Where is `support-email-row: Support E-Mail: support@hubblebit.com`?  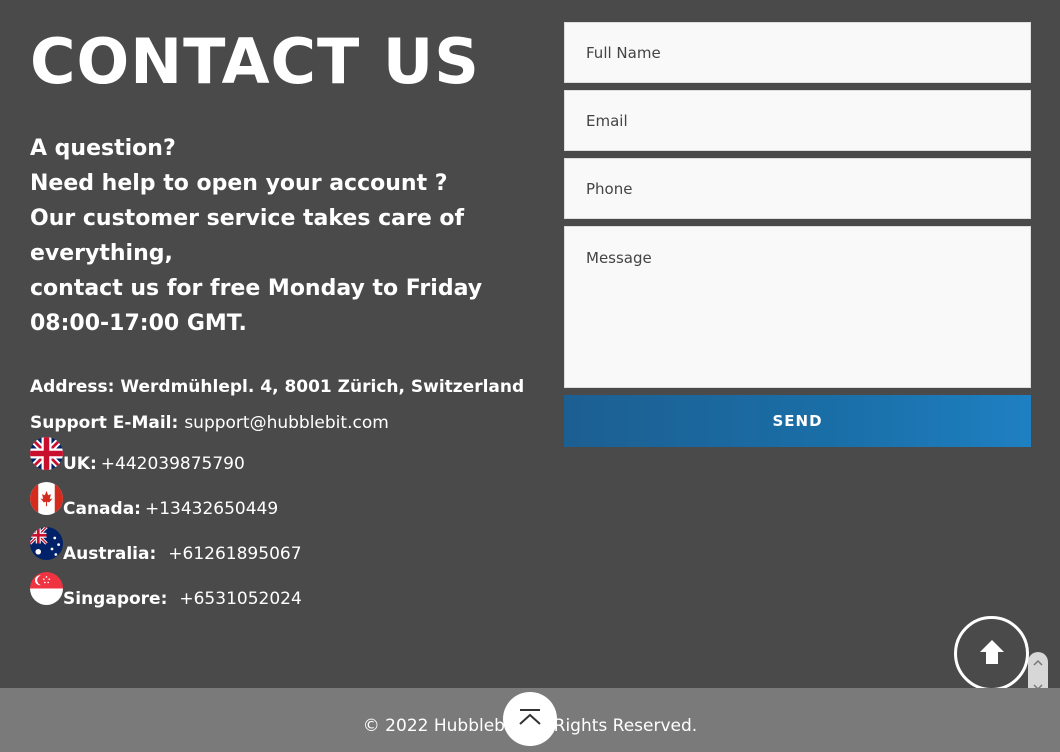
support-email-row: Support E-Mail: support@hubblebit.com is located at coordinates (280, 423).